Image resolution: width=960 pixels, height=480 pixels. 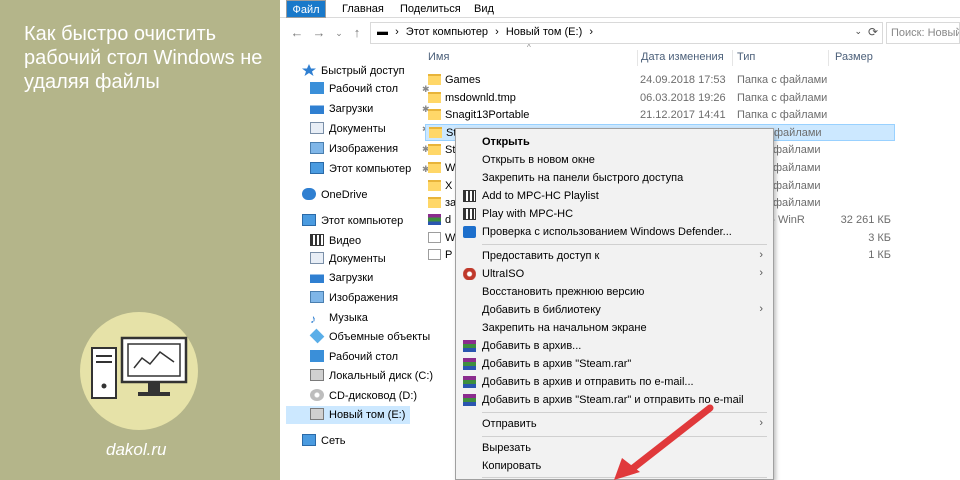 What do you see at coordinates (319, 33) in the screenshot?
I see `forward-arrow-icon: →` at bounding box center [319, 33].